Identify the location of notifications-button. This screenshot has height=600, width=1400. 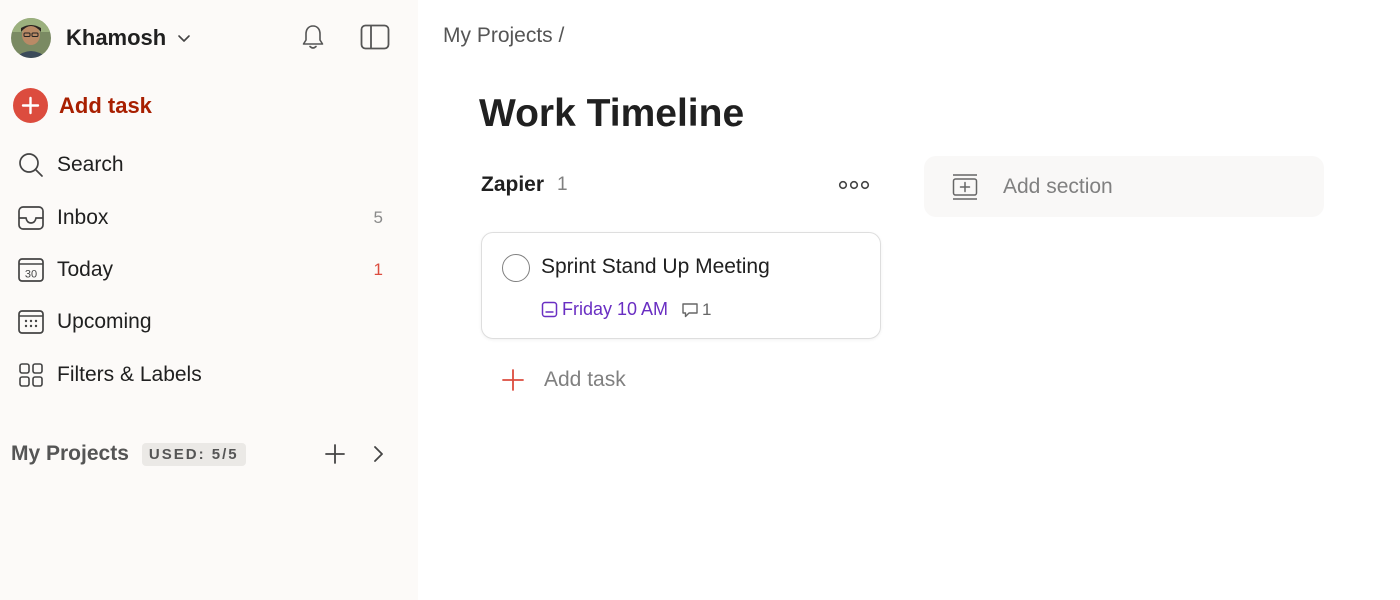
(313, 37).